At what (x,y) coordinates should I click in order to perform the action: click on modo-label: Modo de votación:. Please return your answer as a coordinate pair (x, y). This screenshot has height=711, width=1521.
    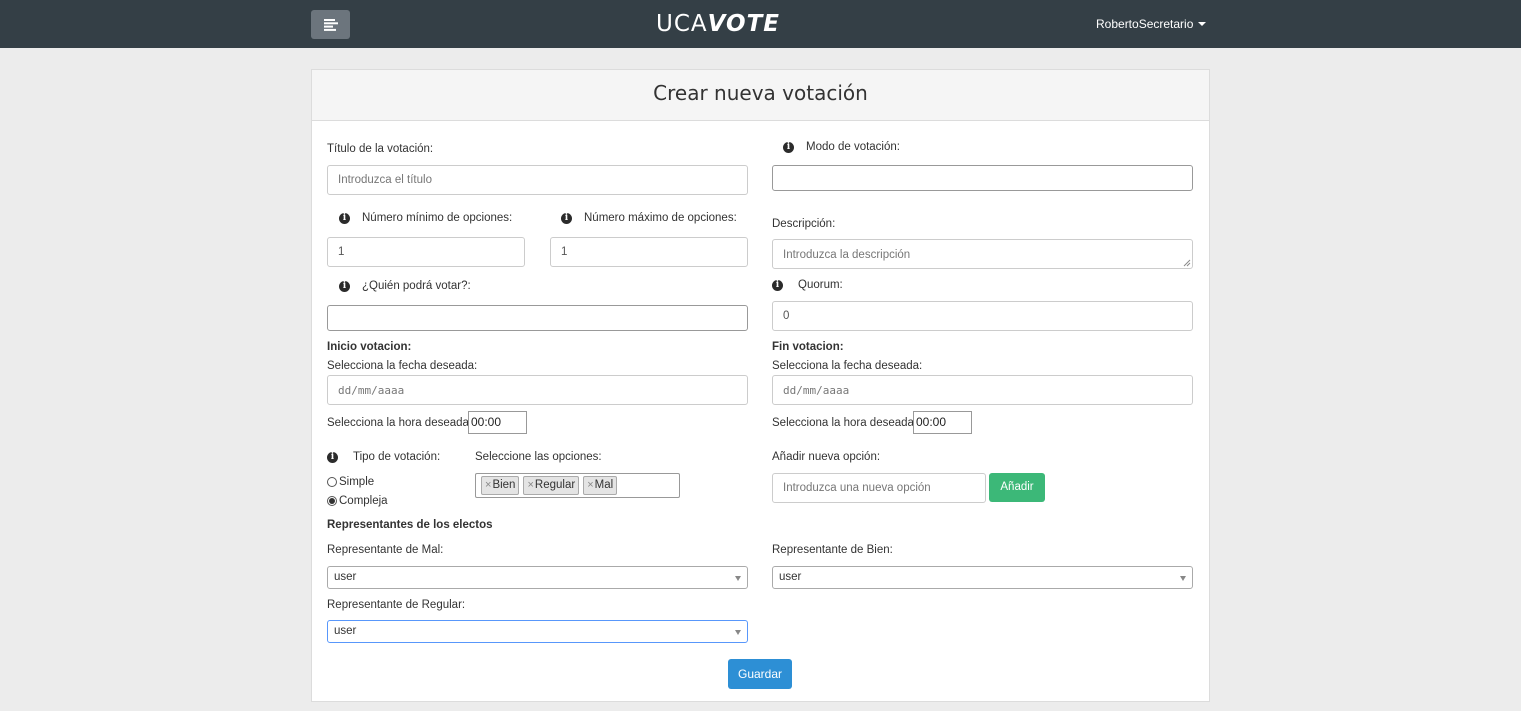
    Looking at the image, I should click on (853, 147).